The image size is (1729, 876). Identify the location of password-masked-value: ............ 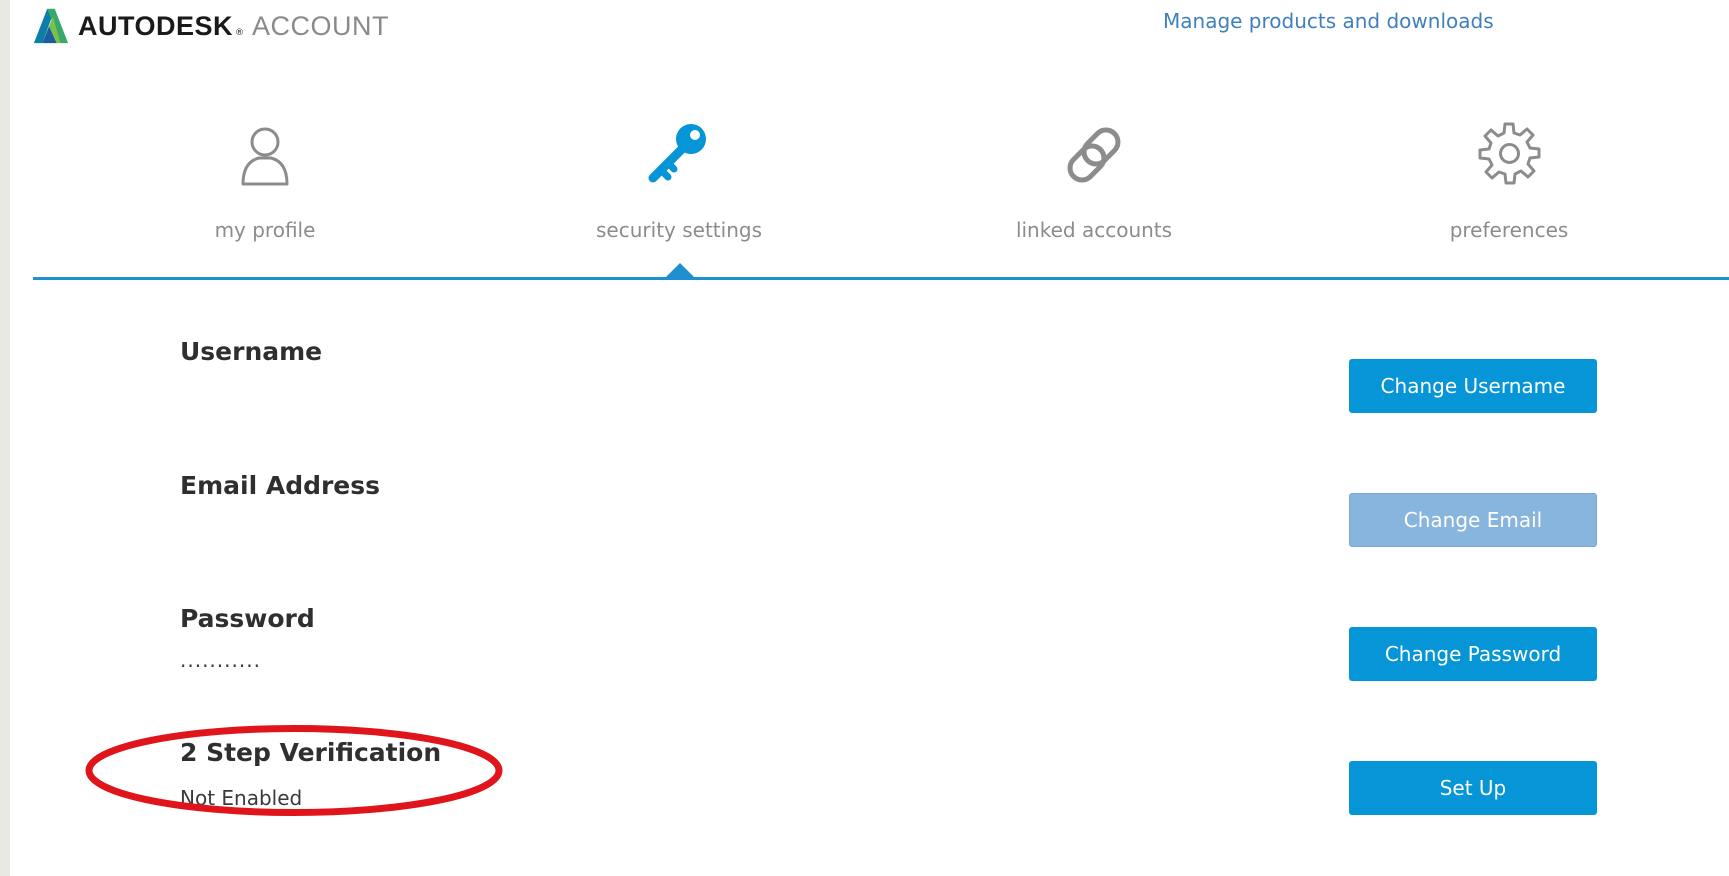
(220, 660).